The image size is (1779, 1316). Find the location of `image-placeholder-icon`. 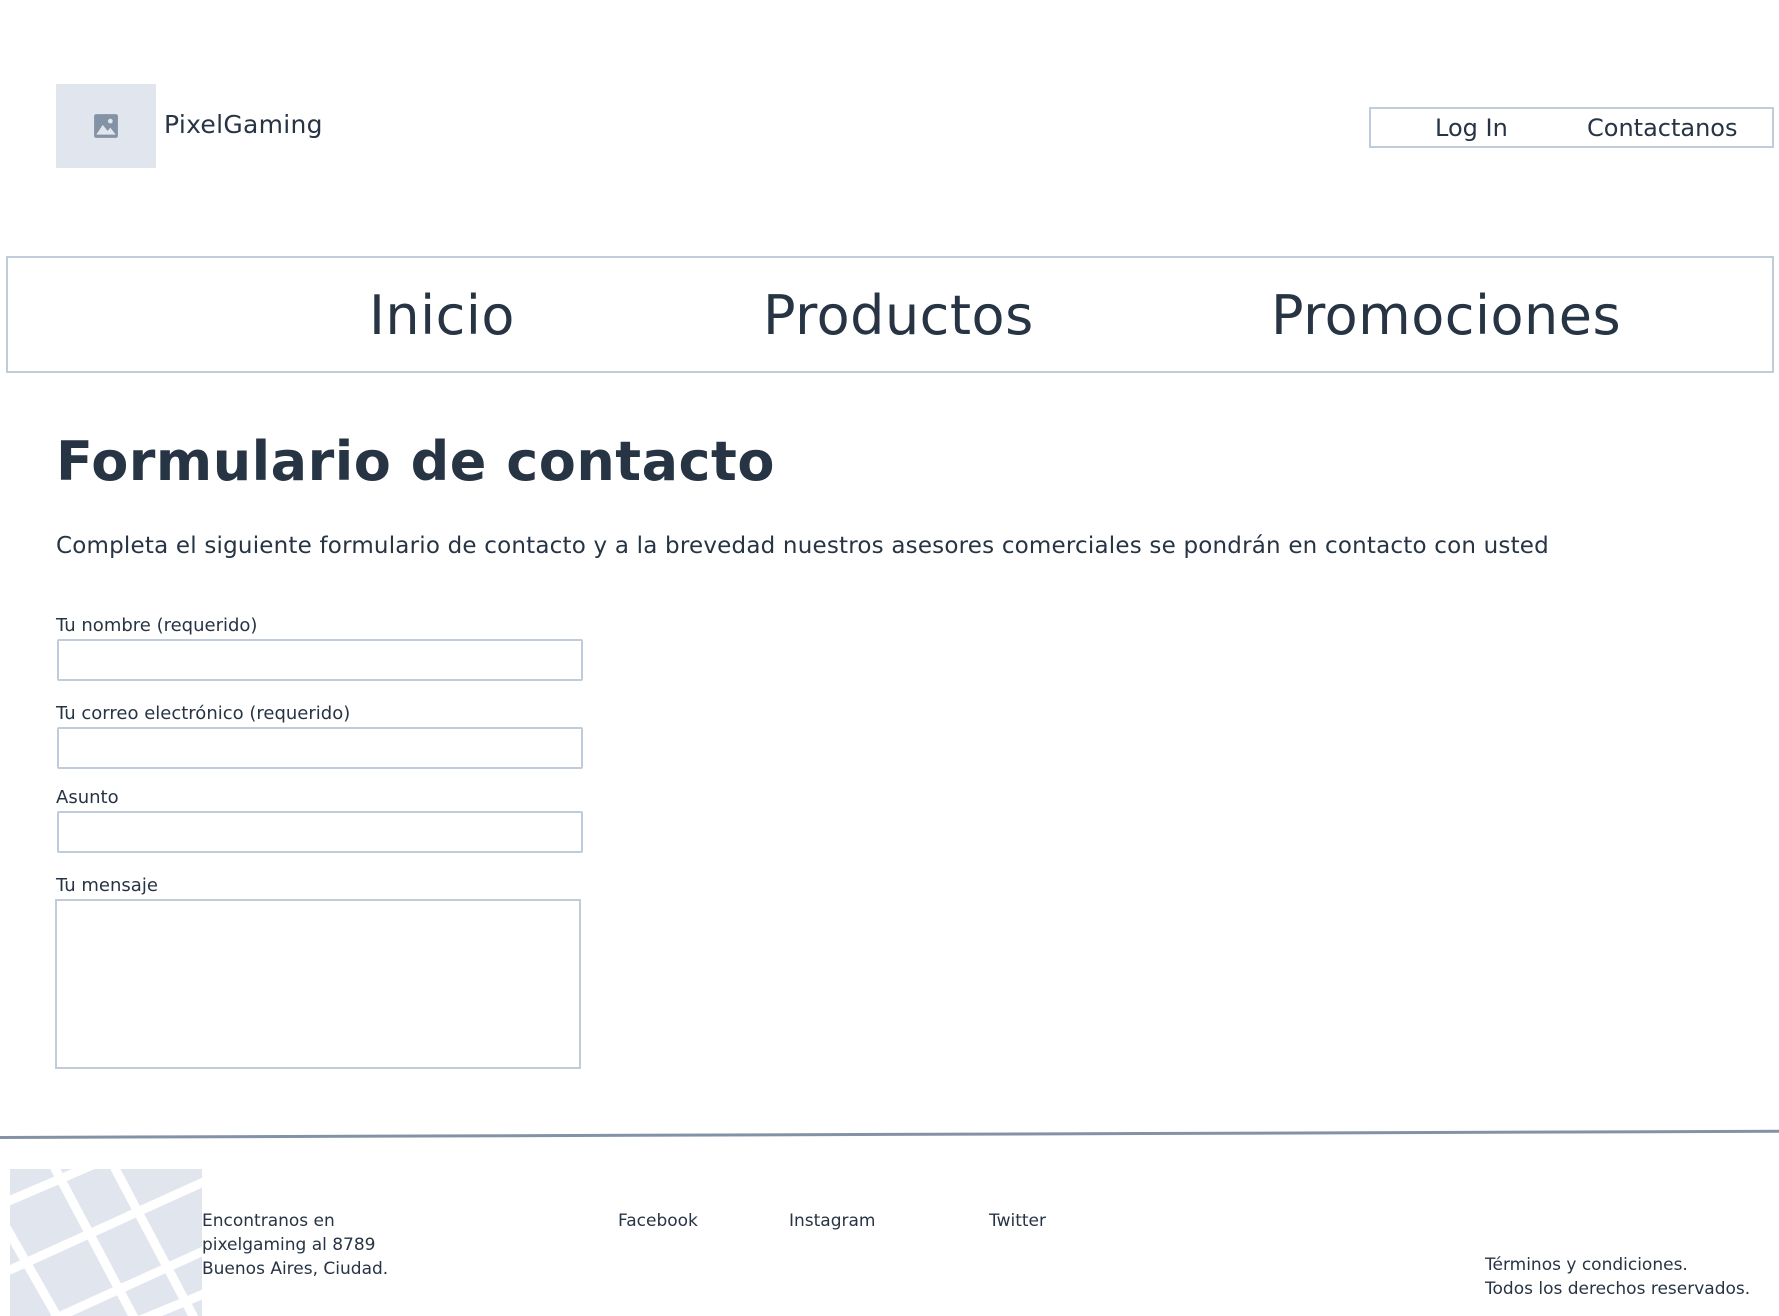

image-placeholder-icon is located at coordinates (106, 126).